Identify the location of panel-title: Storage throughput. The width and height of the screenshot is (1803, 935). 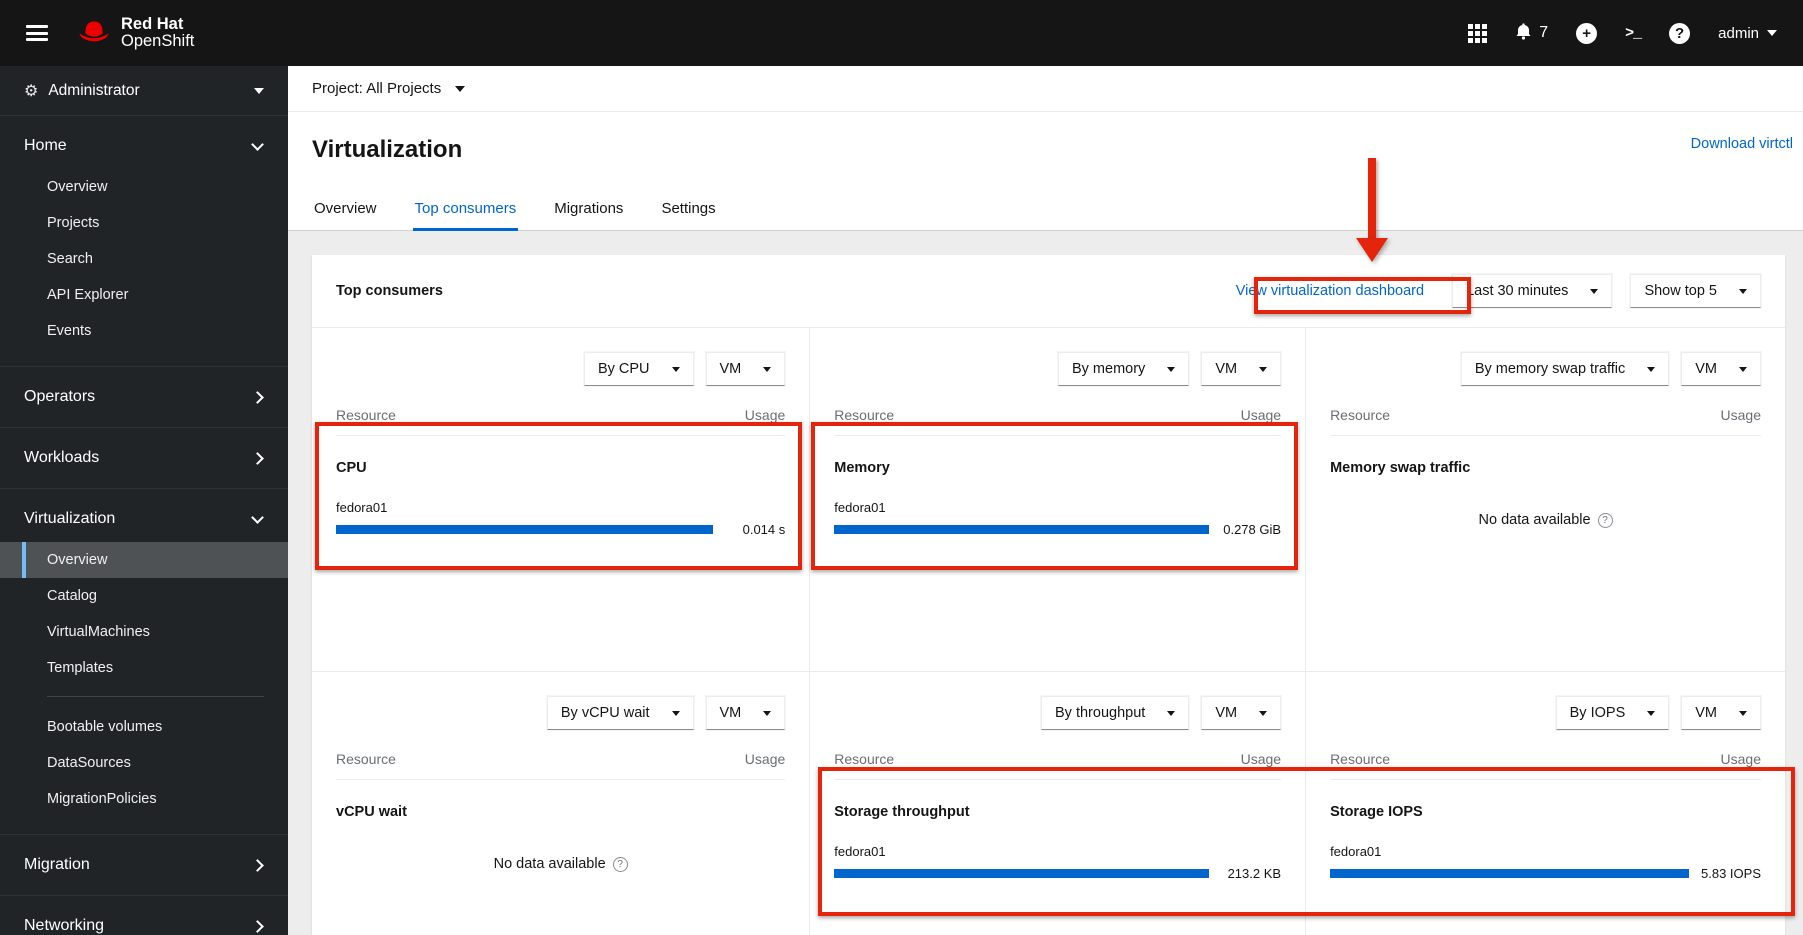
(902, 812).